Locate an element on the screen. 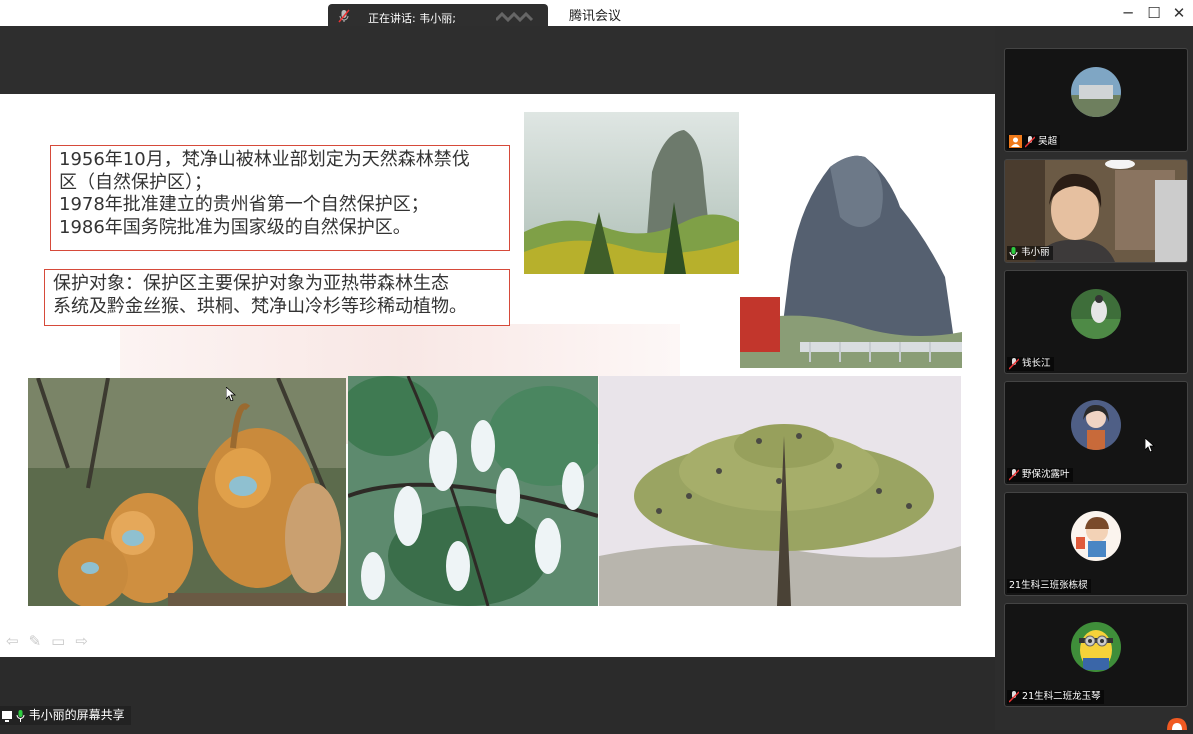 The width and height of the screenshot is (1193, 734). history-line: 1986年国务院批准为国家级的自然保护区。 is located at coordinates (235, 227).